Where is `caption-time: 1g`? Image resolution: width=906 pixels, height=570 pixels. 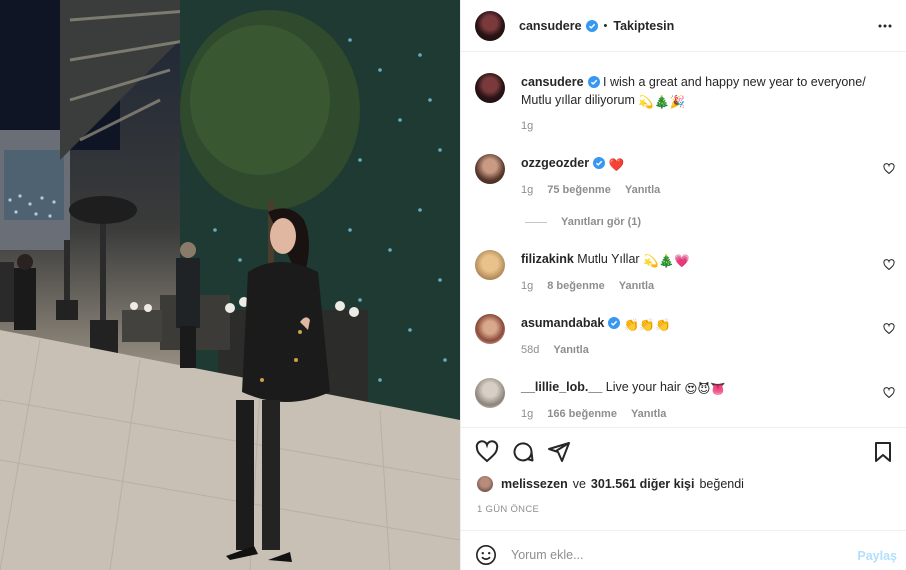 caption-time: 1g is located at coordinates (527, 126).